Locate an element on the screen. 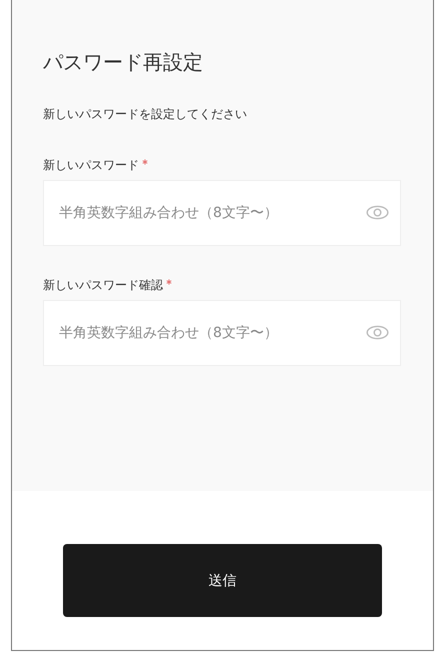 The image size is (445, 652). submit-button: 送信 is located at coordinates (222, 580).